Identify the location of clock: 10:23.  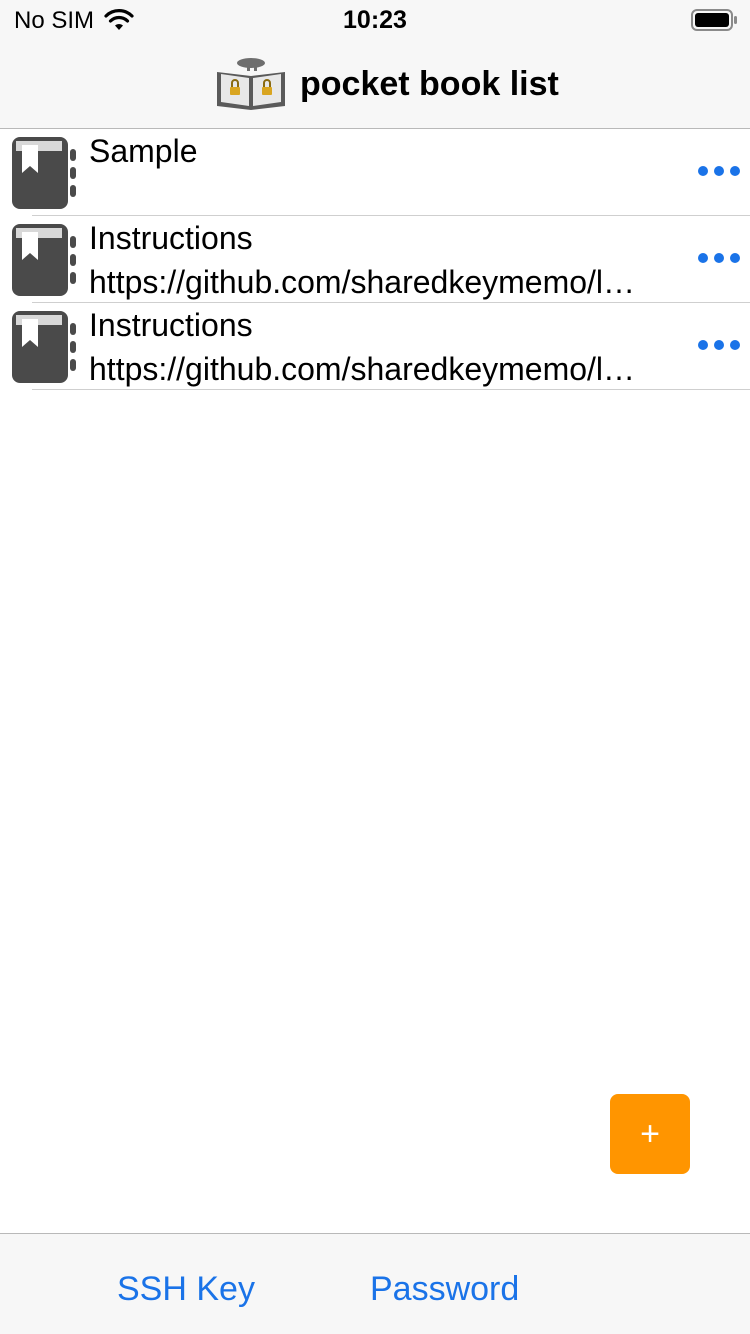
(375, 20).